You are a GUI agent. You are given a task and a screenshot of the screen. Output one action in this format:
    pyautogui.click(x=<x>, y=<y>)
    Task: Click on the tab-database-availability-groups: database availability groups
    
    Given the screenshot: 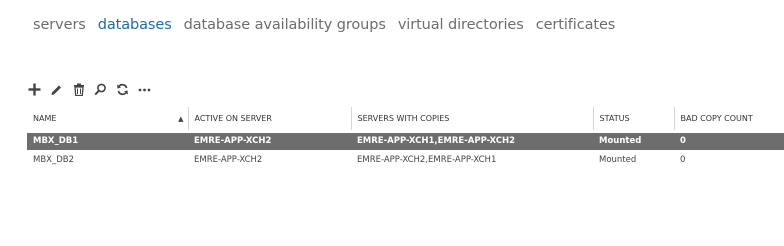 What is the action you would take?
    pyautogui.click(x=285, y=28)
    